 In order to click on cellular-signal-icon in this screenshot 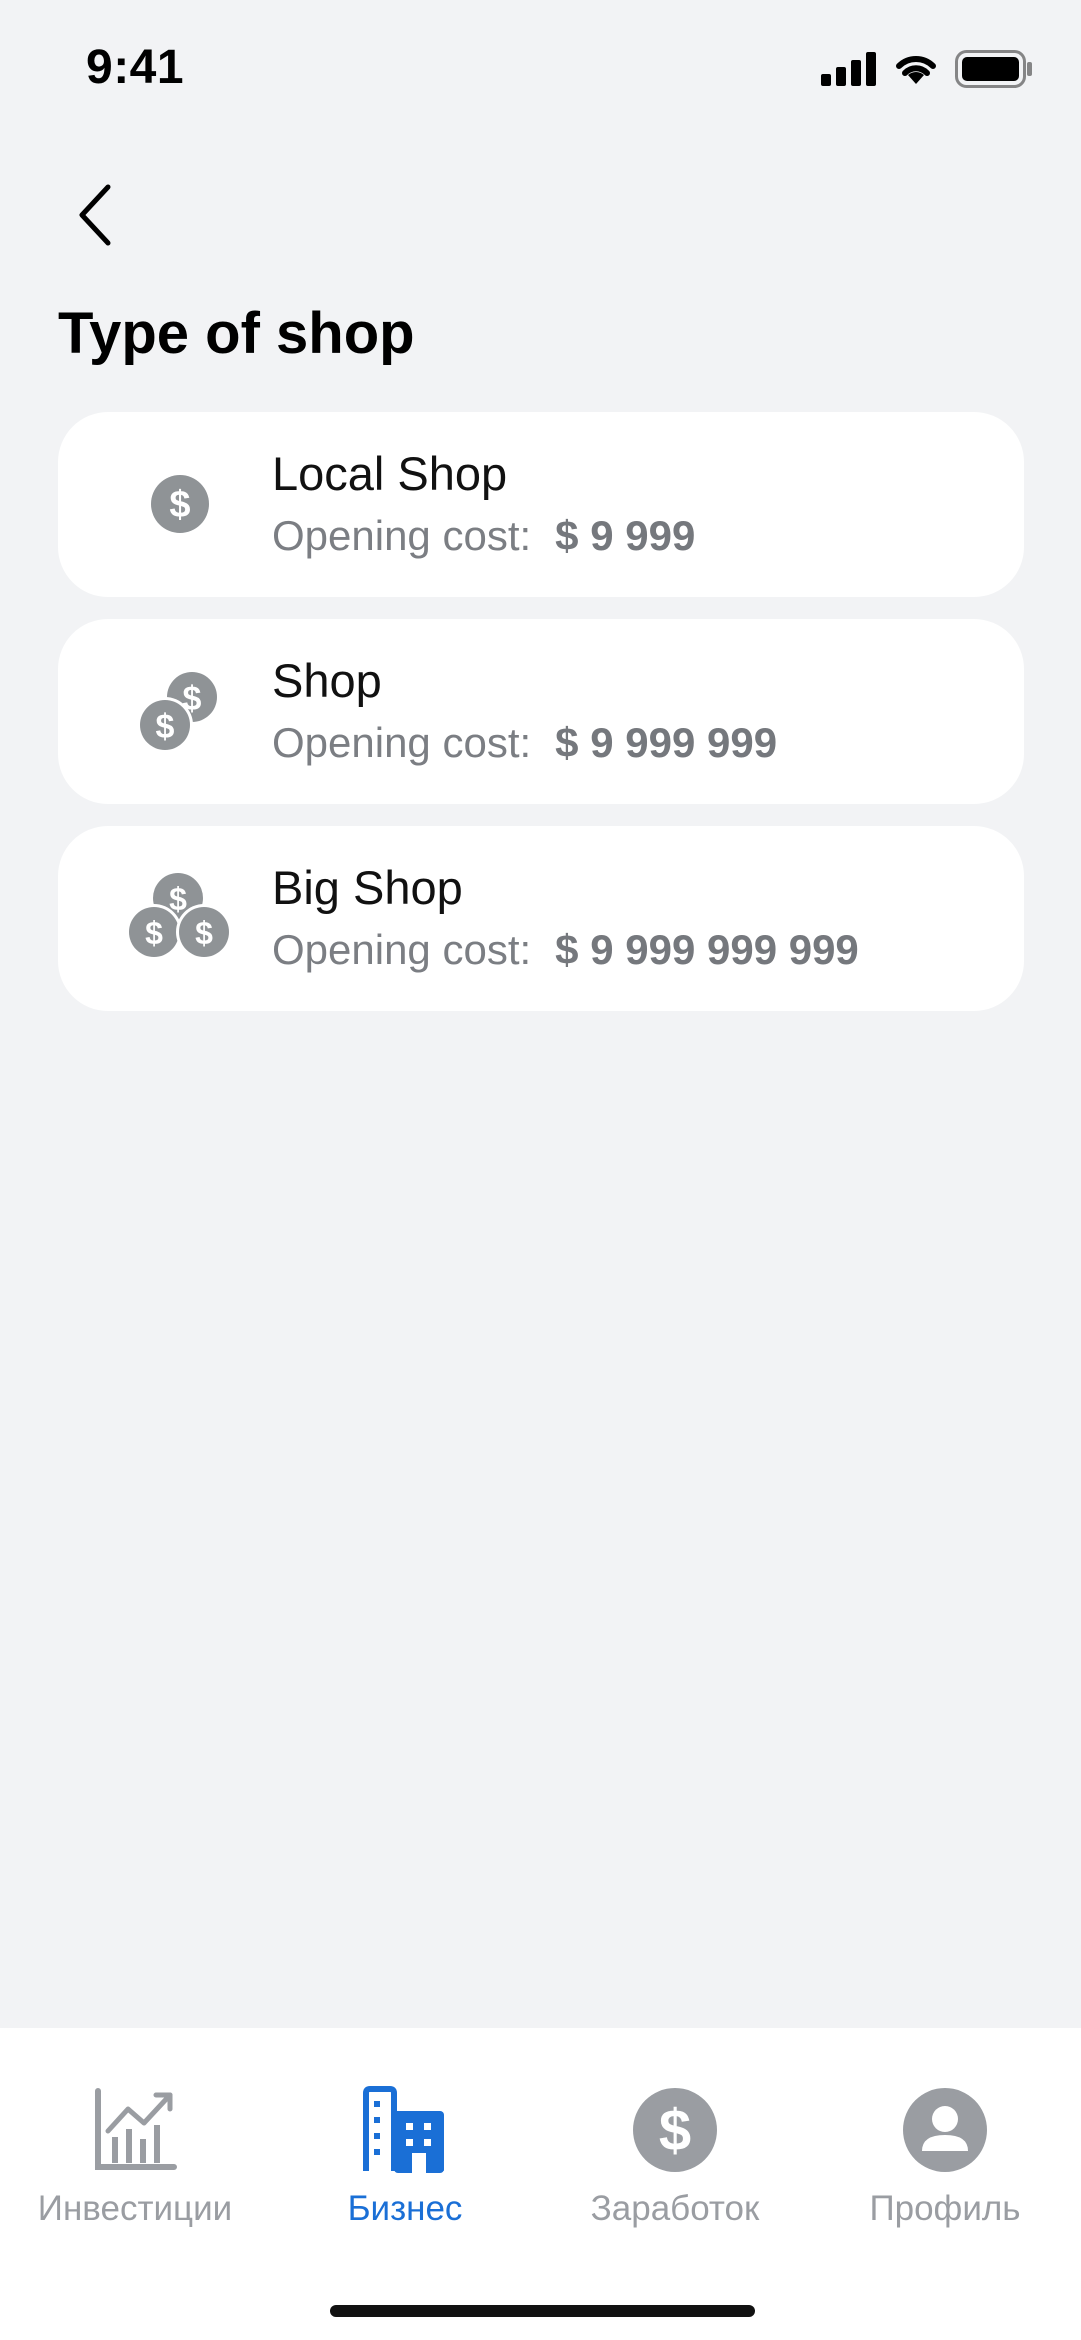, I will do `click(848, 69)`.